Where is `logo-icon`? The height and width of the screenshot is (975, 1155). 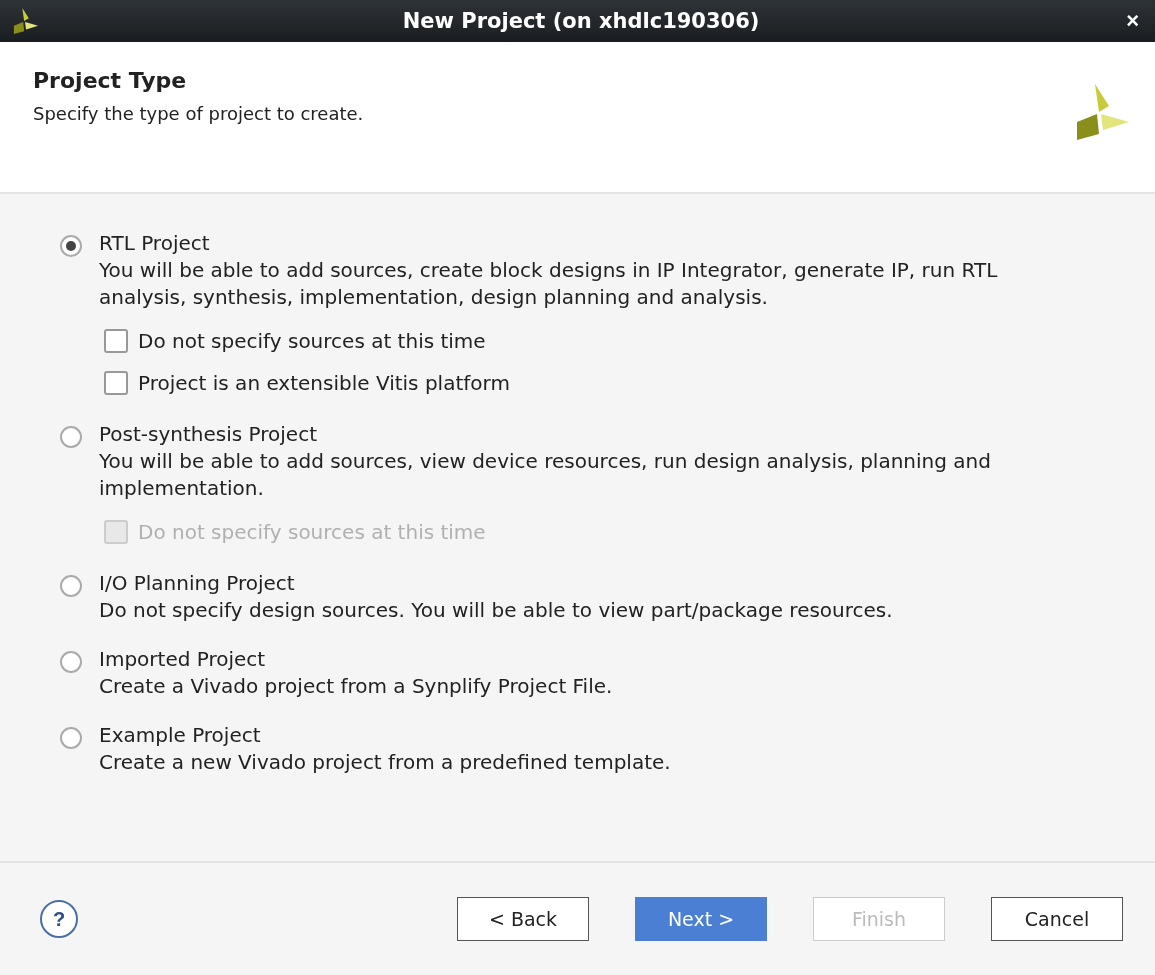
logo-icon is located at coordinates (26, 21).